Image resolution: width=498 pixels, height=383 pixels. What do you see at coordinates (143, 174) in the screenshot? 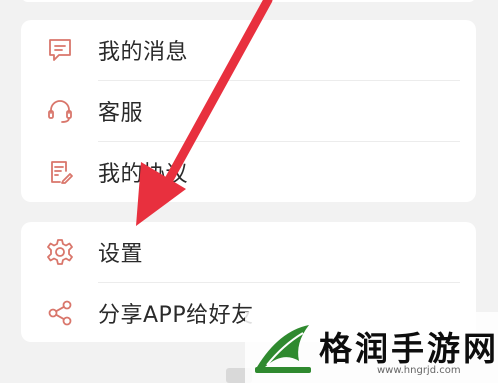
I see `menu-item-label: 我的协议` at bounding box center [143, 174].